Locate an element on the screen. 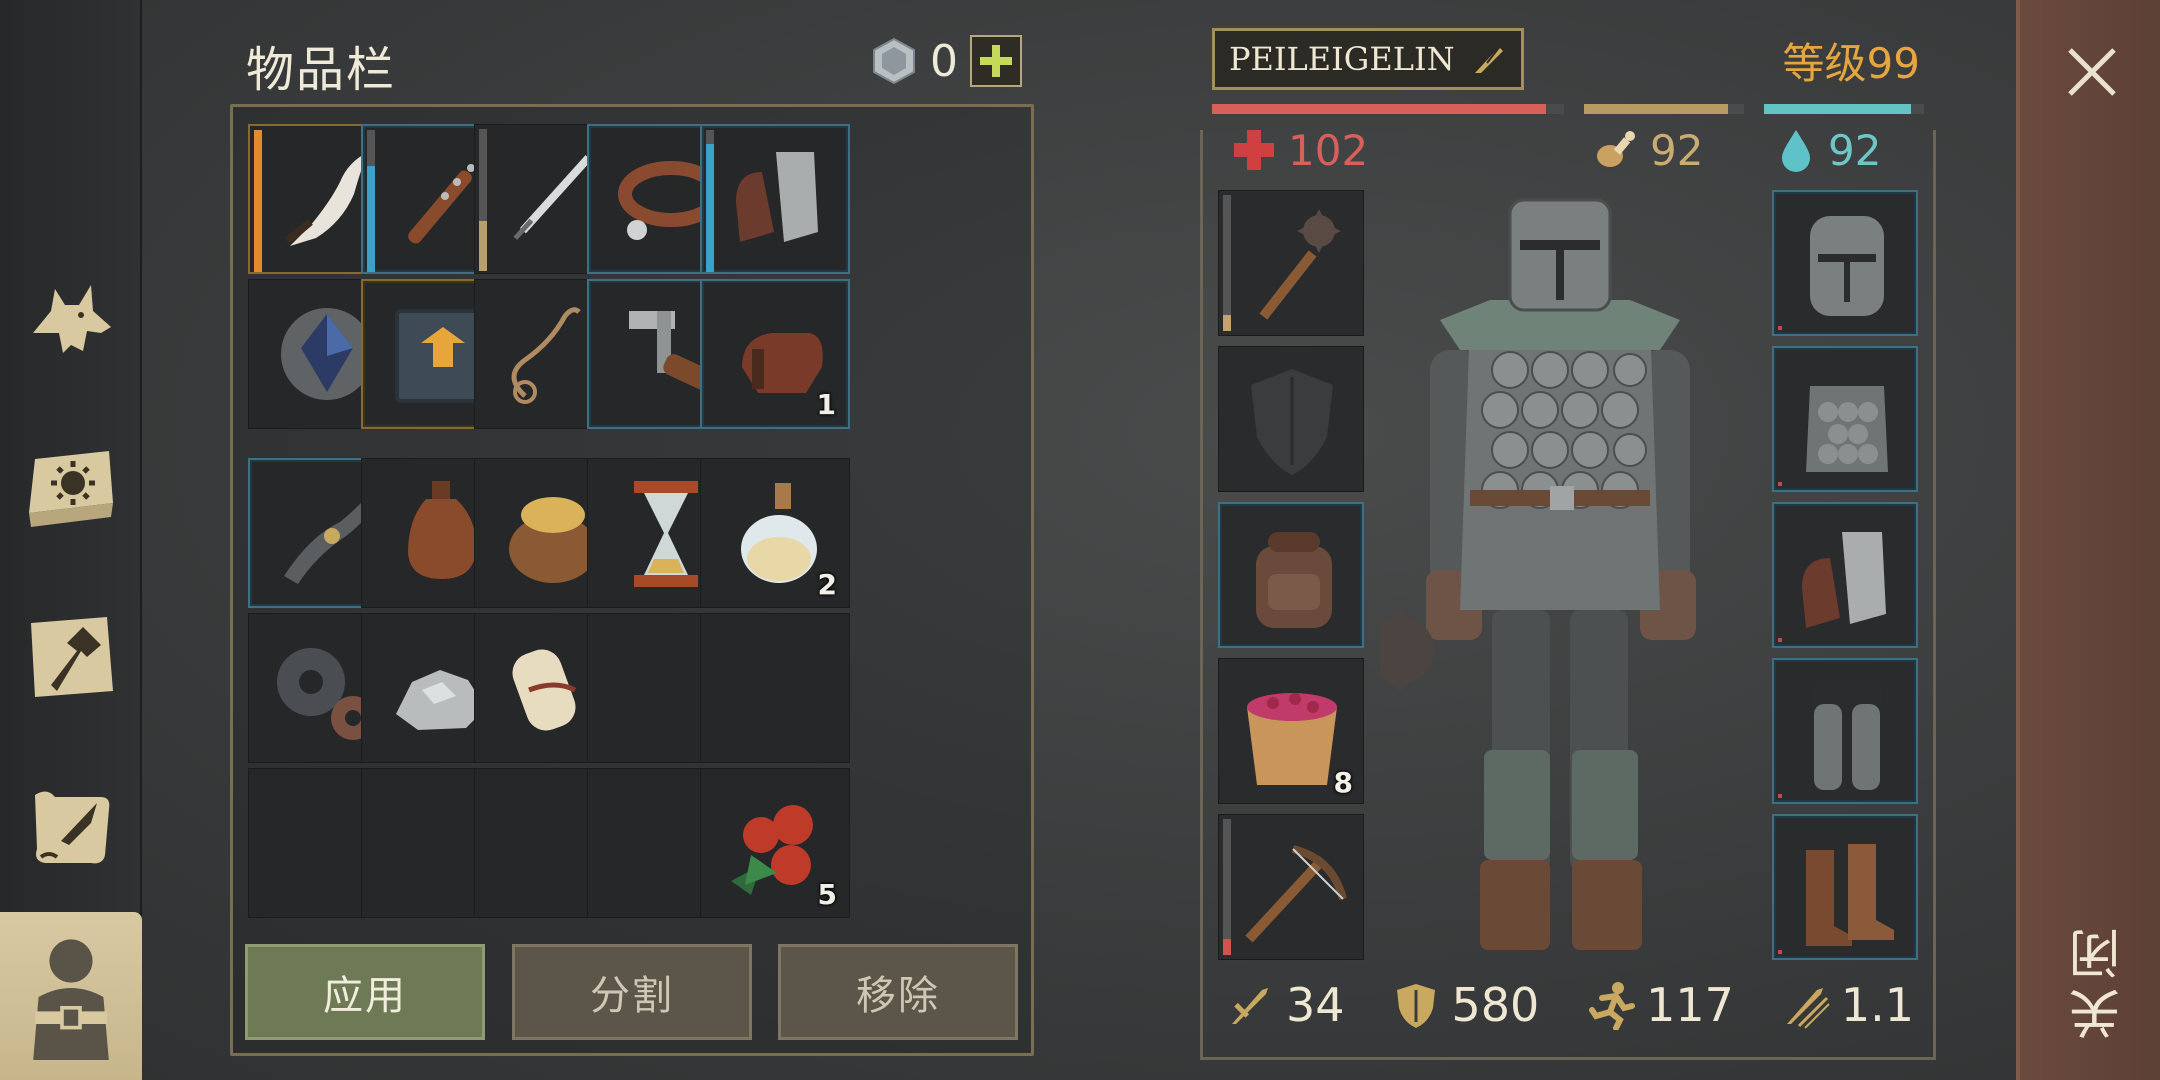  speed-value: 117 is located at coordinates (1690, 1005).